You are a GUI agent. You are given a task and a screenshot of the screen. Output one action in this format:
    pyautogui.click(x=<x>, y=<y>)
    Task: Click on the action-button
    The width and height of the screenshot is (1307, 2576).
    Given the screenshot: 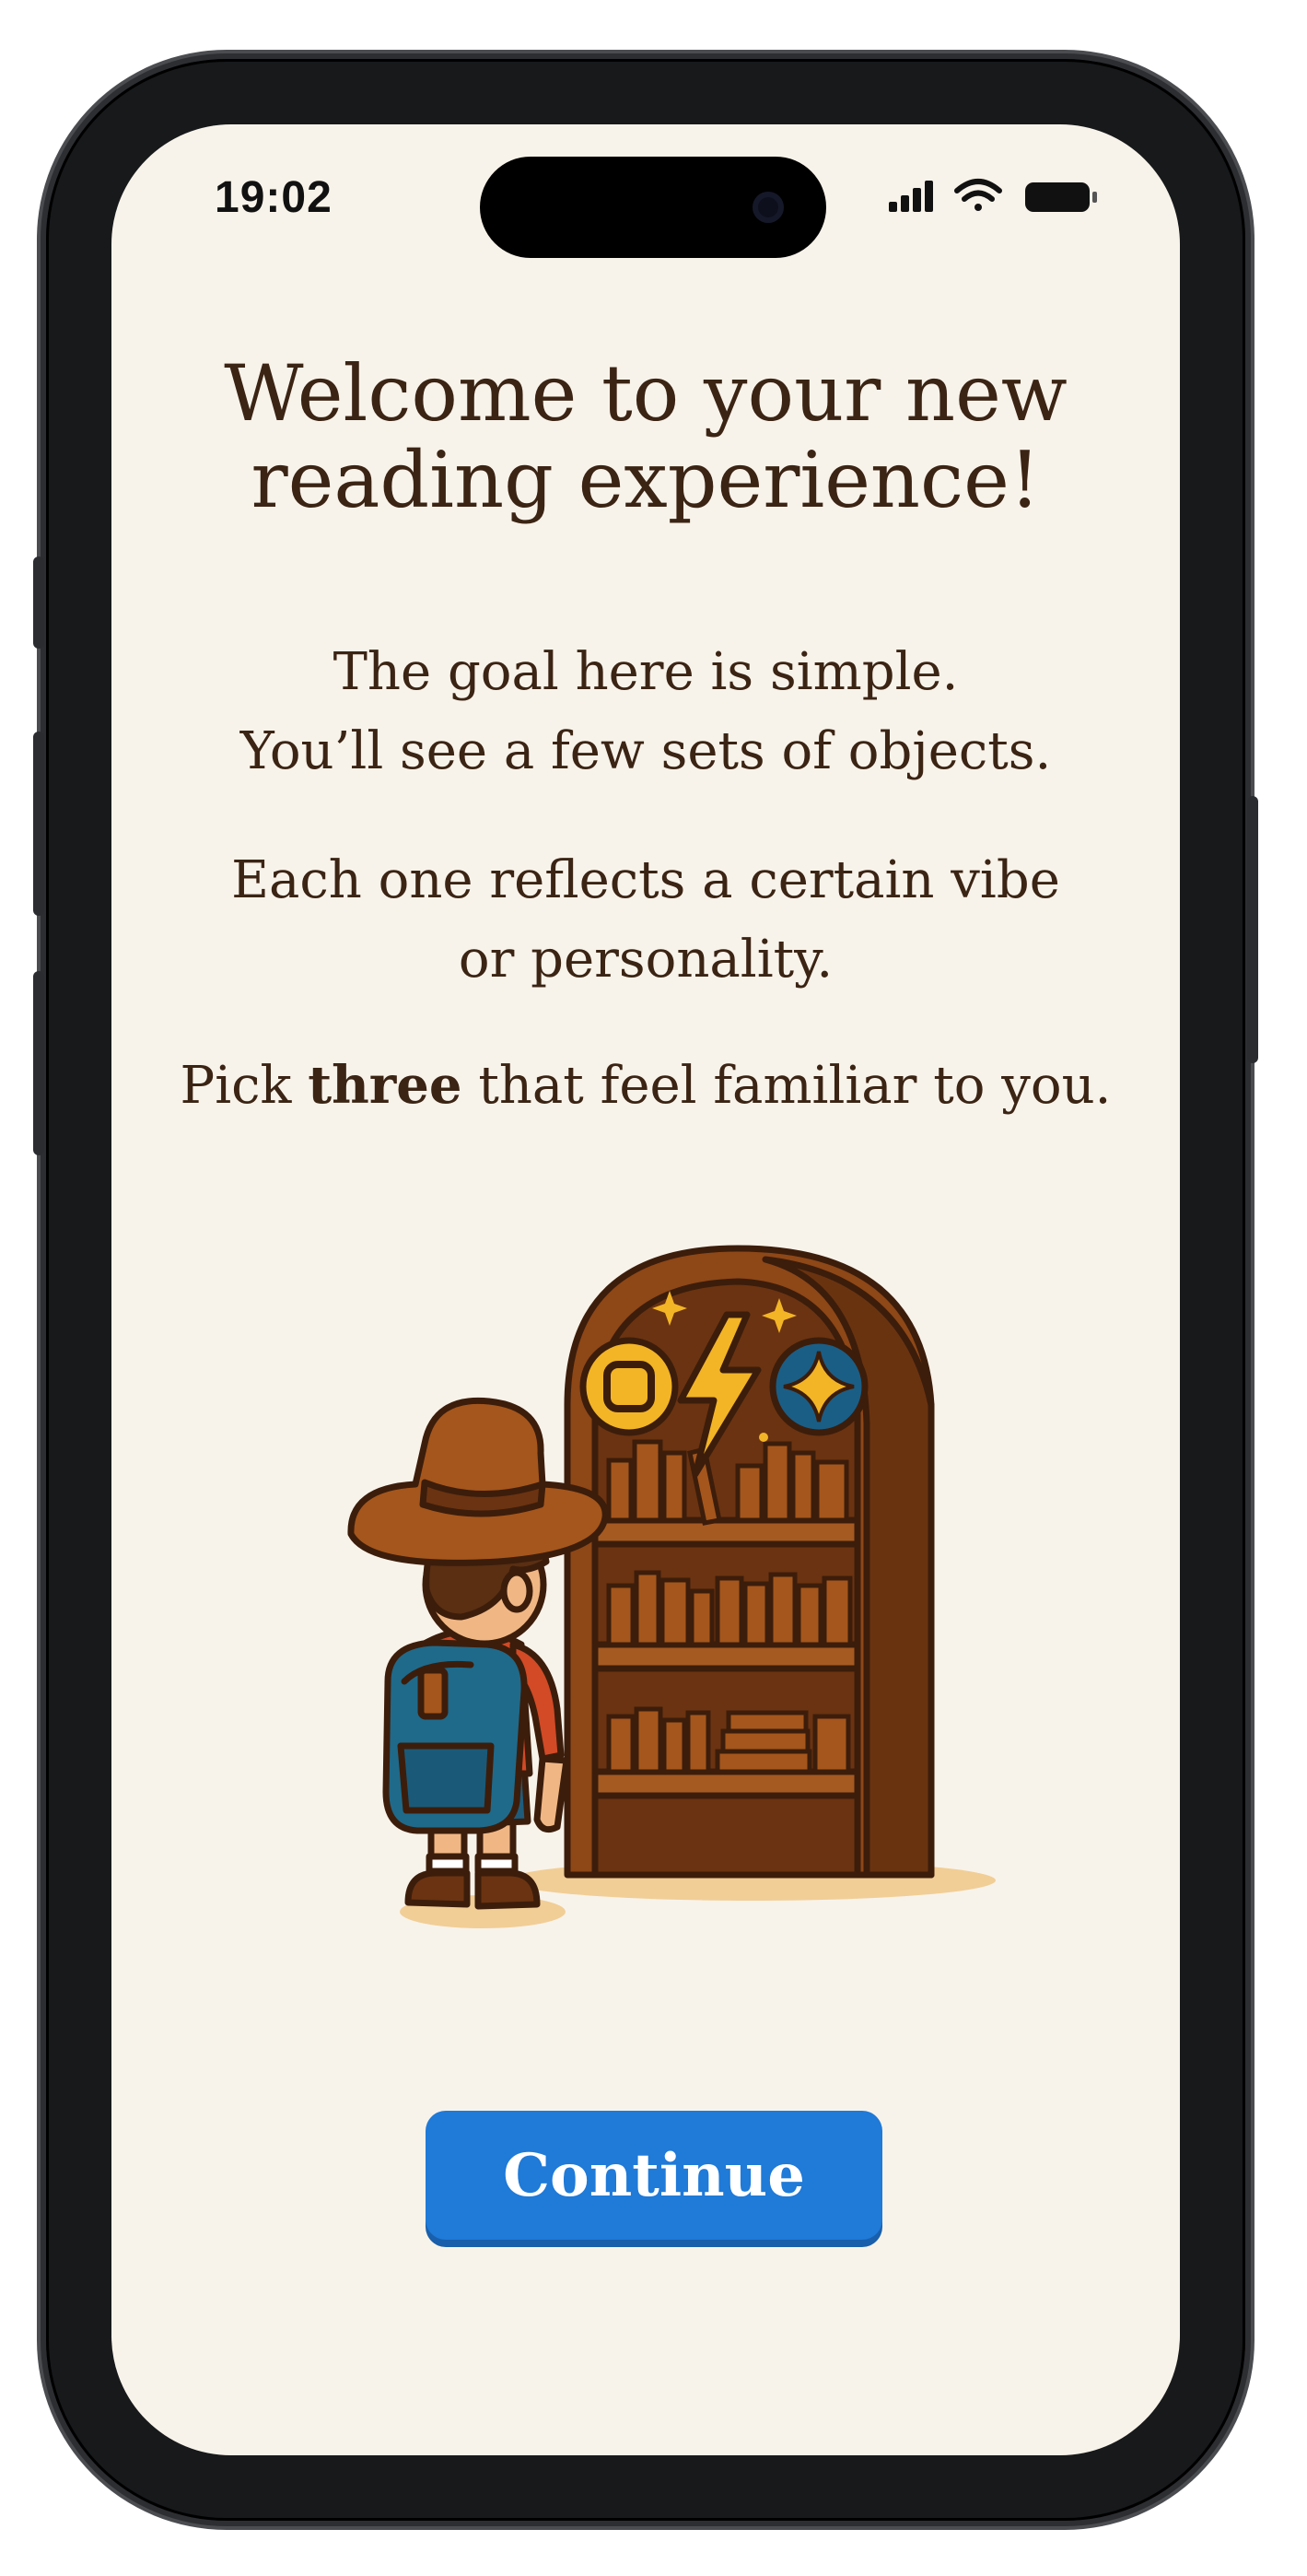 What is the action you would take?
    pyautogui.click(x=39, y=603)
    